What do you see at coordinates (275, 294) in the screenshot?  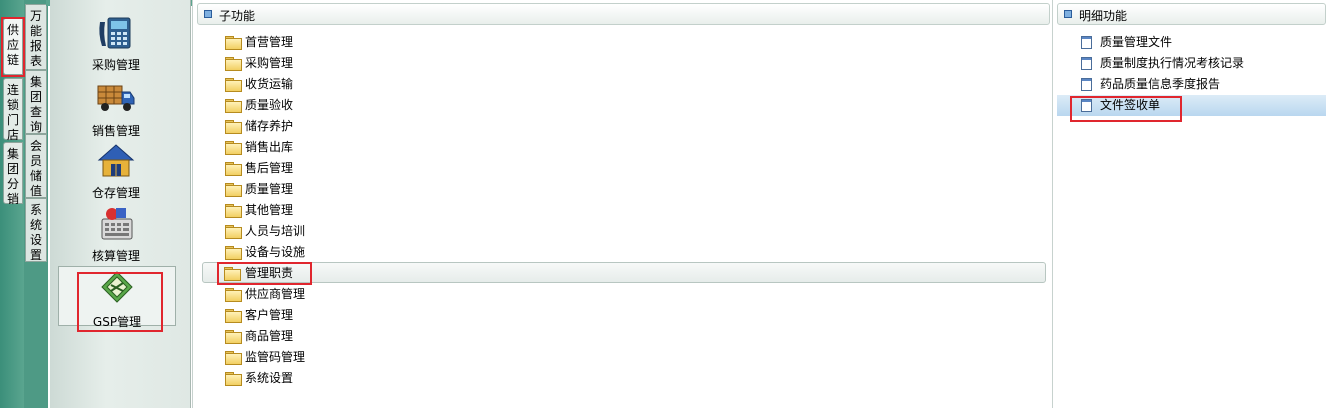 I see `subfunction-item-label: 供应商管理` at bounding box center [275, 294].